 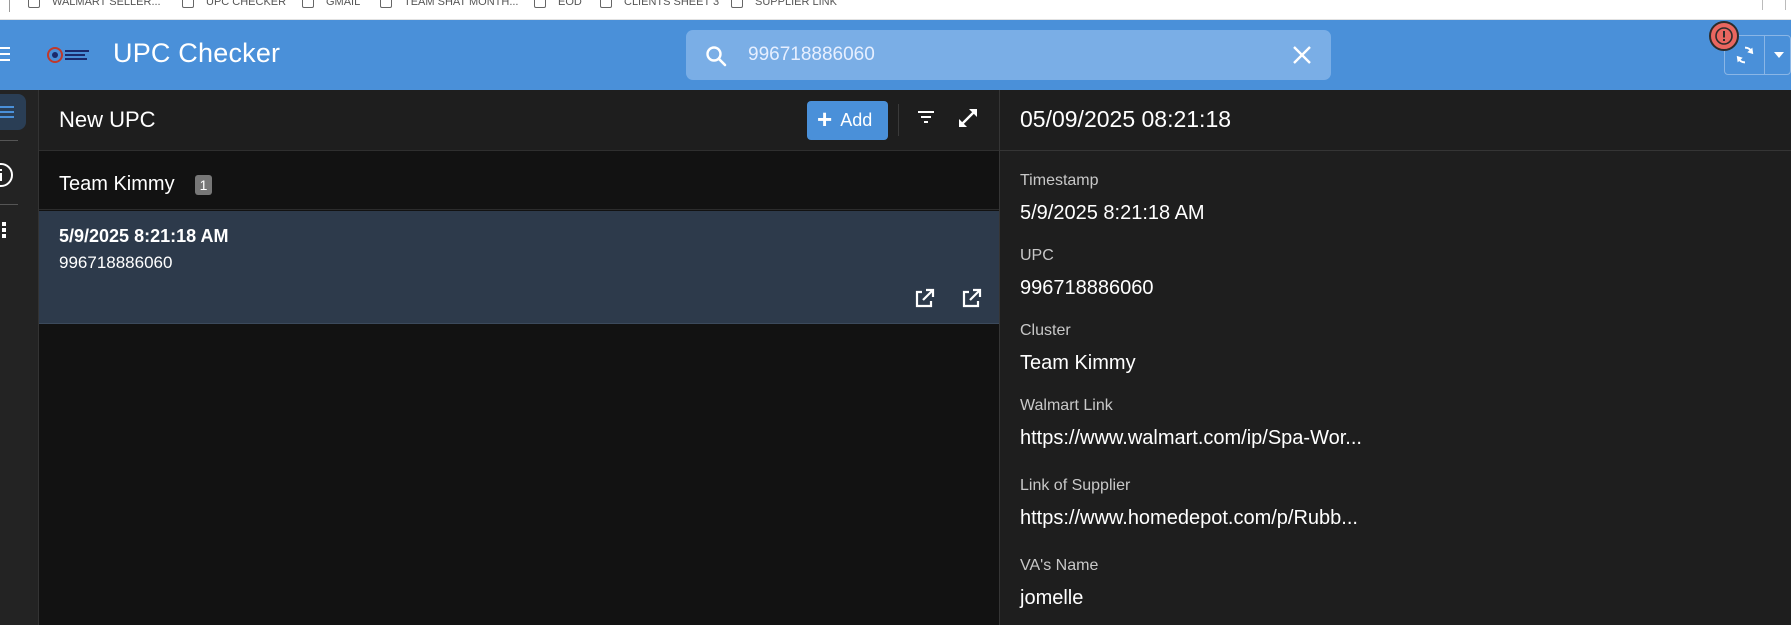 What do you see at coordinates (971, 299) in the screenshot?
I see `open-supplier-link-icon` at bounding box center [971, 299].